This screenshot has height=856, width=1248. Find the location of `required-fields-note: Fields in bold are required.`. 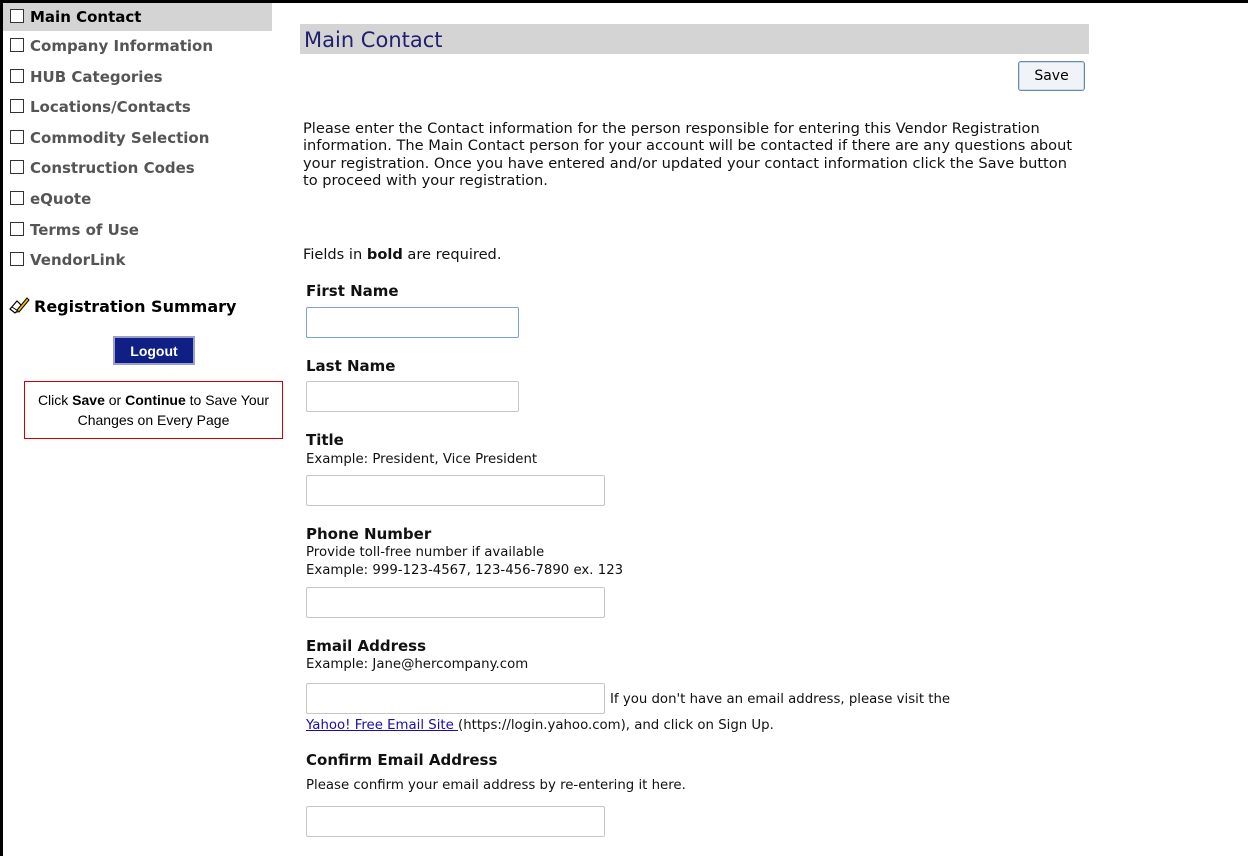

required-fields-note: Fields in bold are required. is located at coordinates (402, 254).